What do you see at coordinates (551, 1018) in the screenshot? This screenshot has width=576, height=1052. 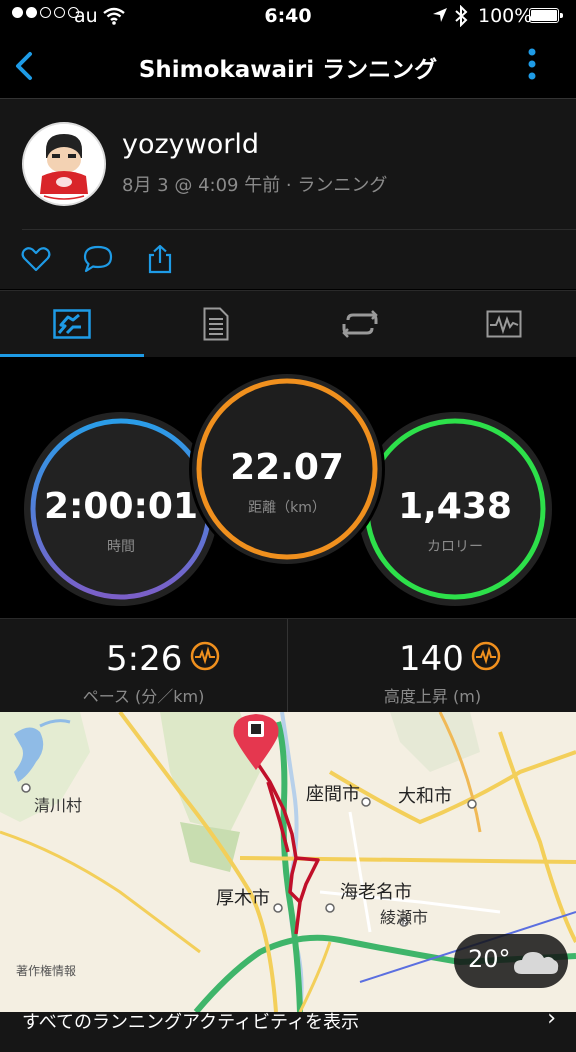 I see `chevron-right-icon: ›` at bounding box center [551, 1018].